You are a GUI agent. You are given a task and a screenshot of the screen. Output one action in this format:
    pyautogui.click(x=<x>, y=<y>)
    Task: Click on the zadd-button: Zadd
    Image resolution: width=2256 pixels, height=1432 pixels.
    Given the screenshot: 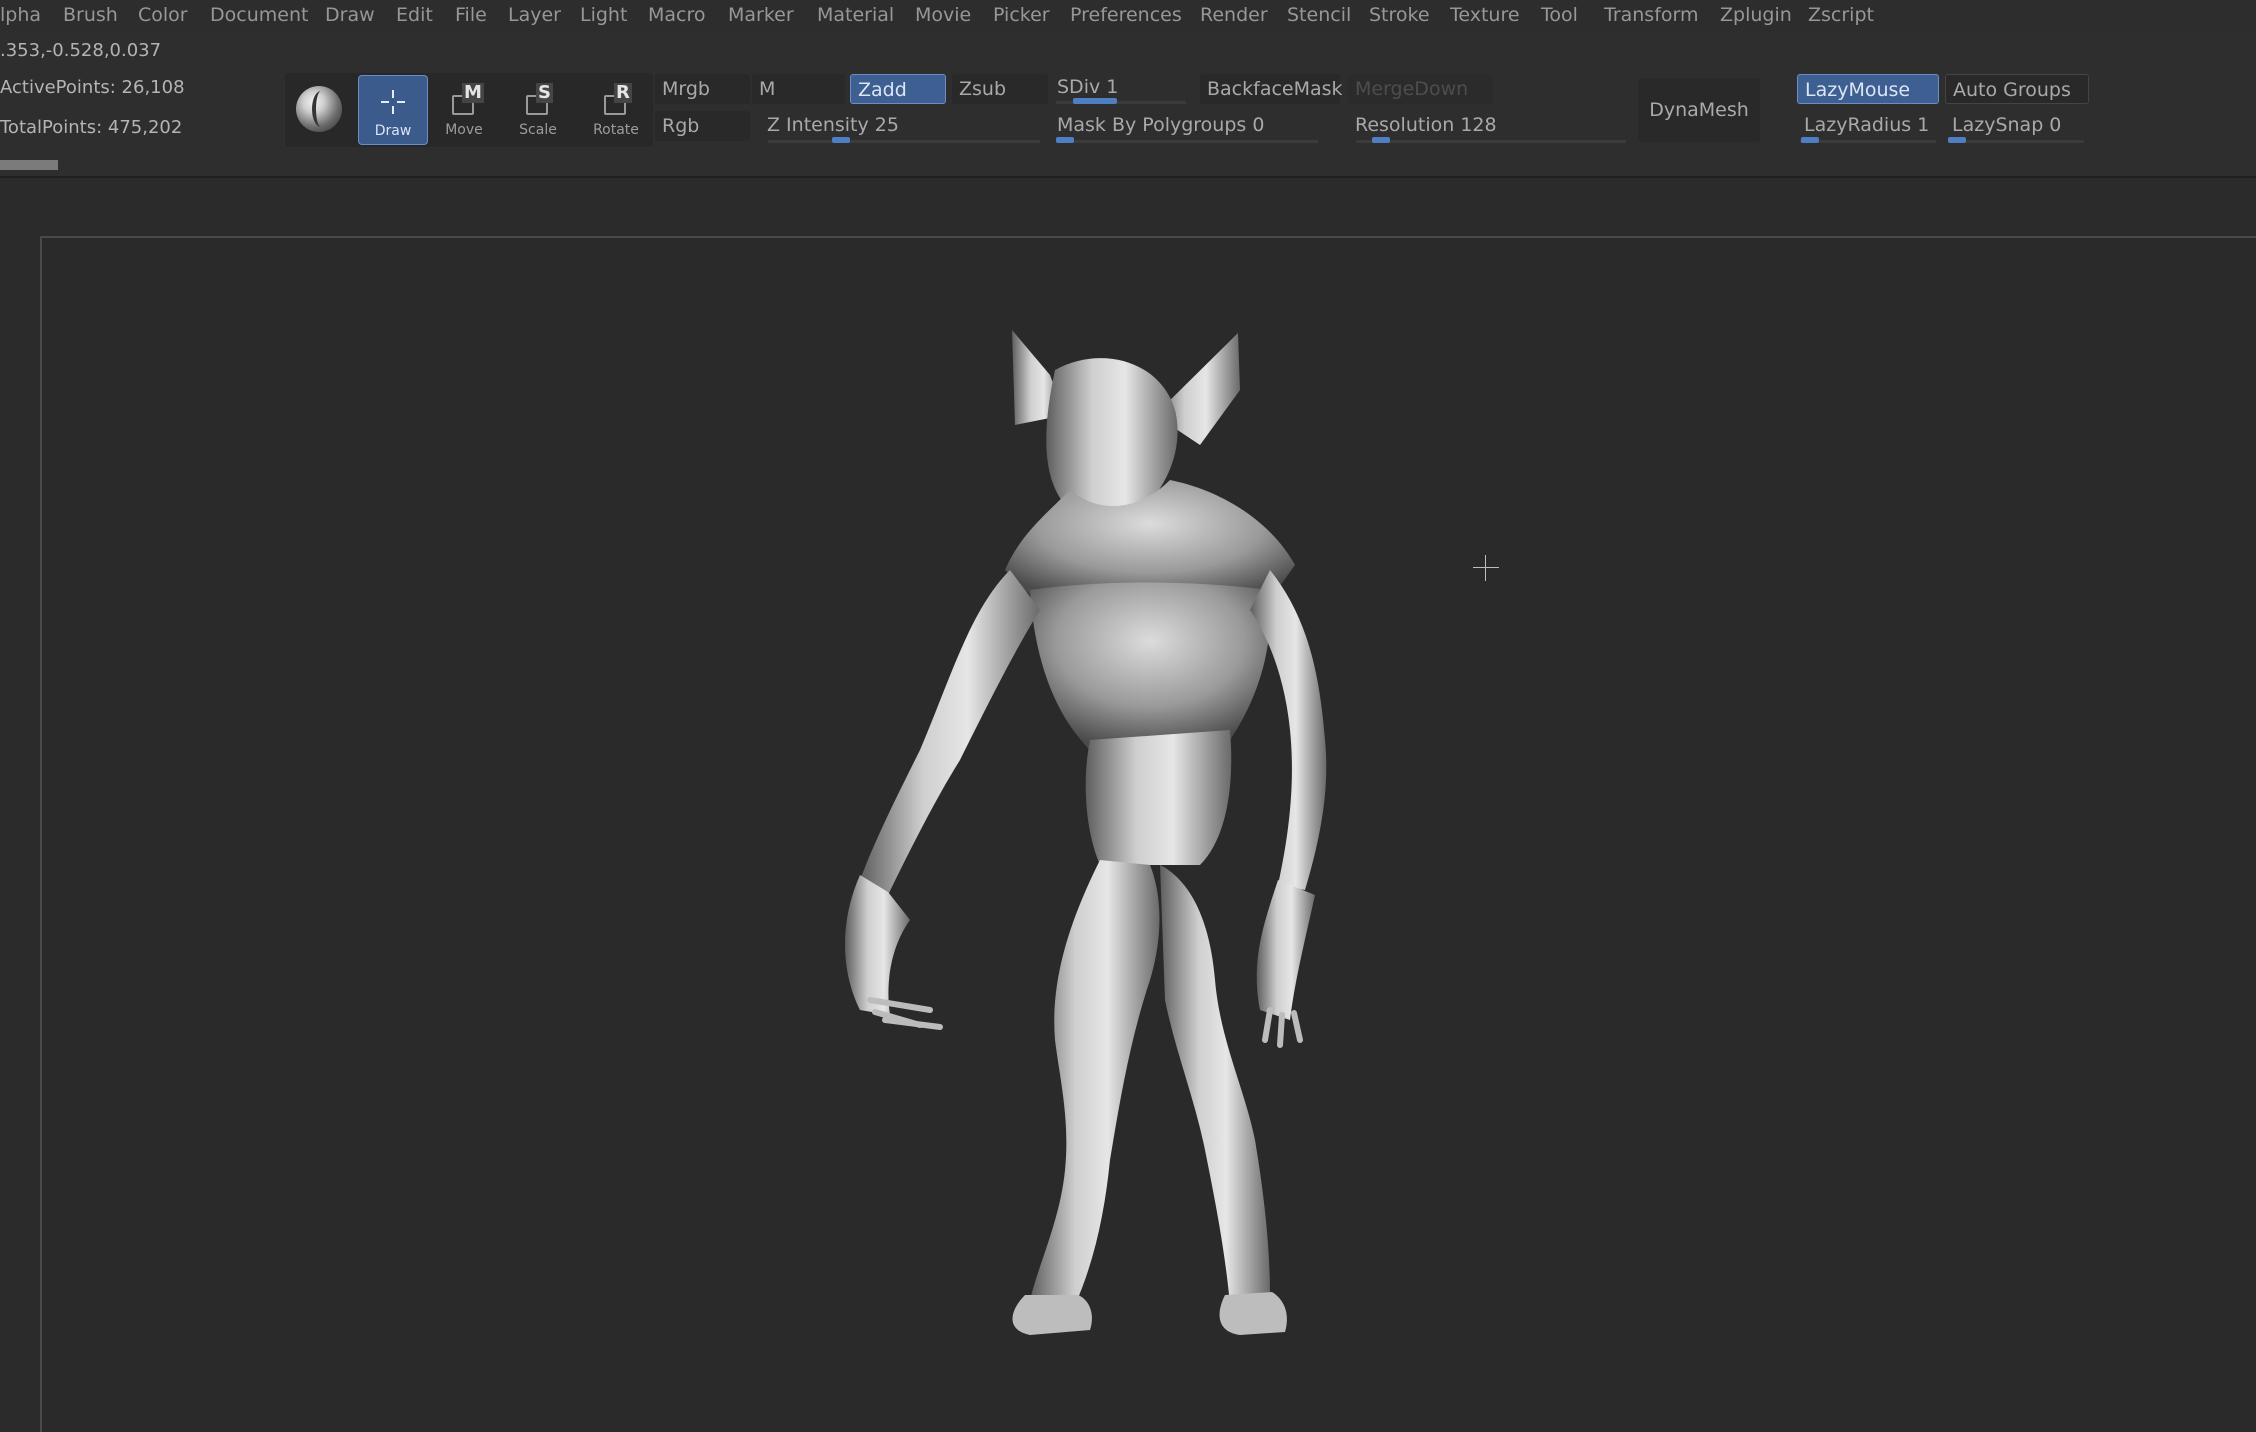 What is the action you would take?
    pyautogui.click(x=898, y=89)
    